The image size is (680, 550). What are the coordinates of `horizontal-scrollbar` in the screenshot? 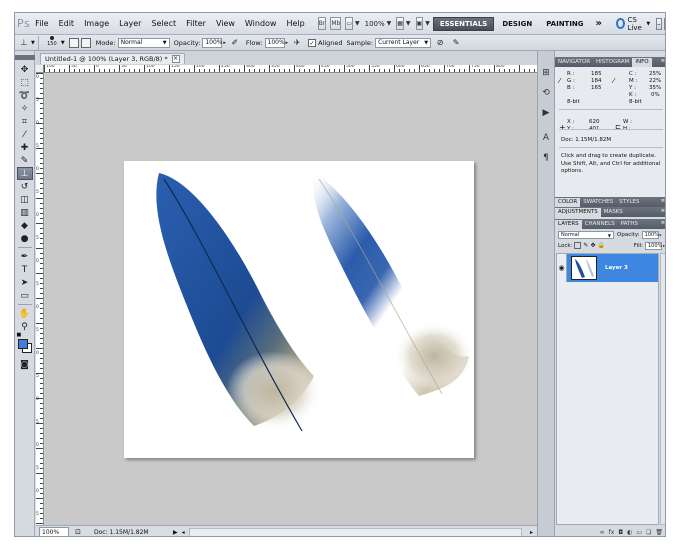 It's located at (355, 531).